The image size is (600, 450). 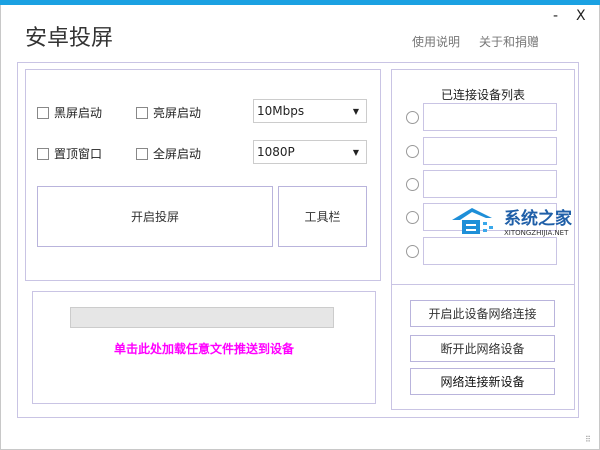 What do you see at coordinates (155, 216) in the screenshot?
I see `start-mirroring-button: 开启投屏` at bounding box center [155, 216].